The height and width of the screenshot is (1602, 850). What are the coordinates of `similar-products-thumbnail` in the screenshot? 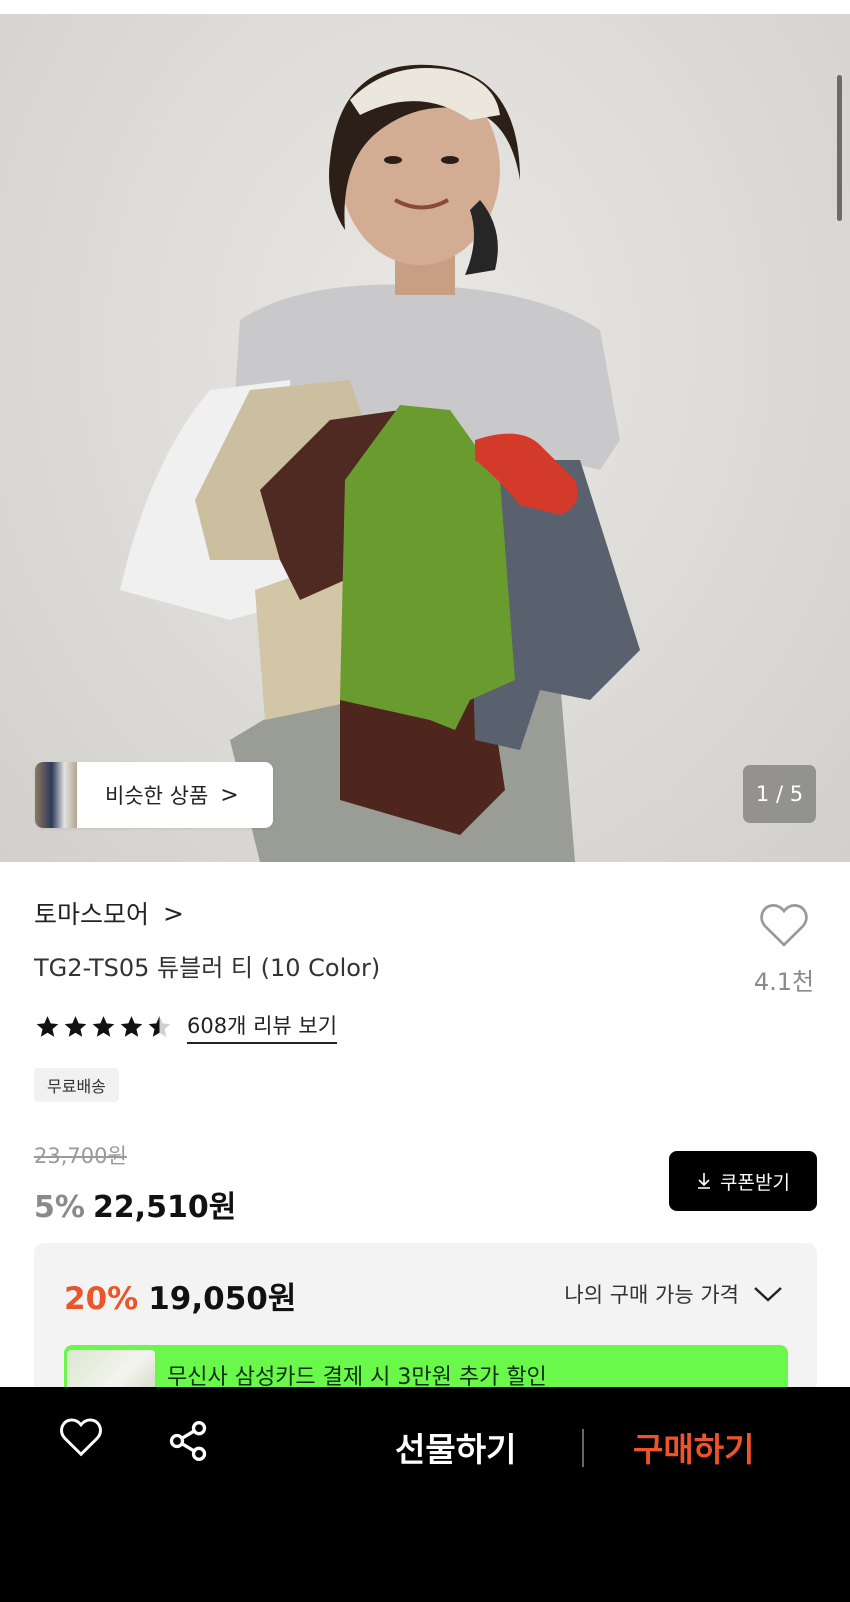 It's located at (56, 795).